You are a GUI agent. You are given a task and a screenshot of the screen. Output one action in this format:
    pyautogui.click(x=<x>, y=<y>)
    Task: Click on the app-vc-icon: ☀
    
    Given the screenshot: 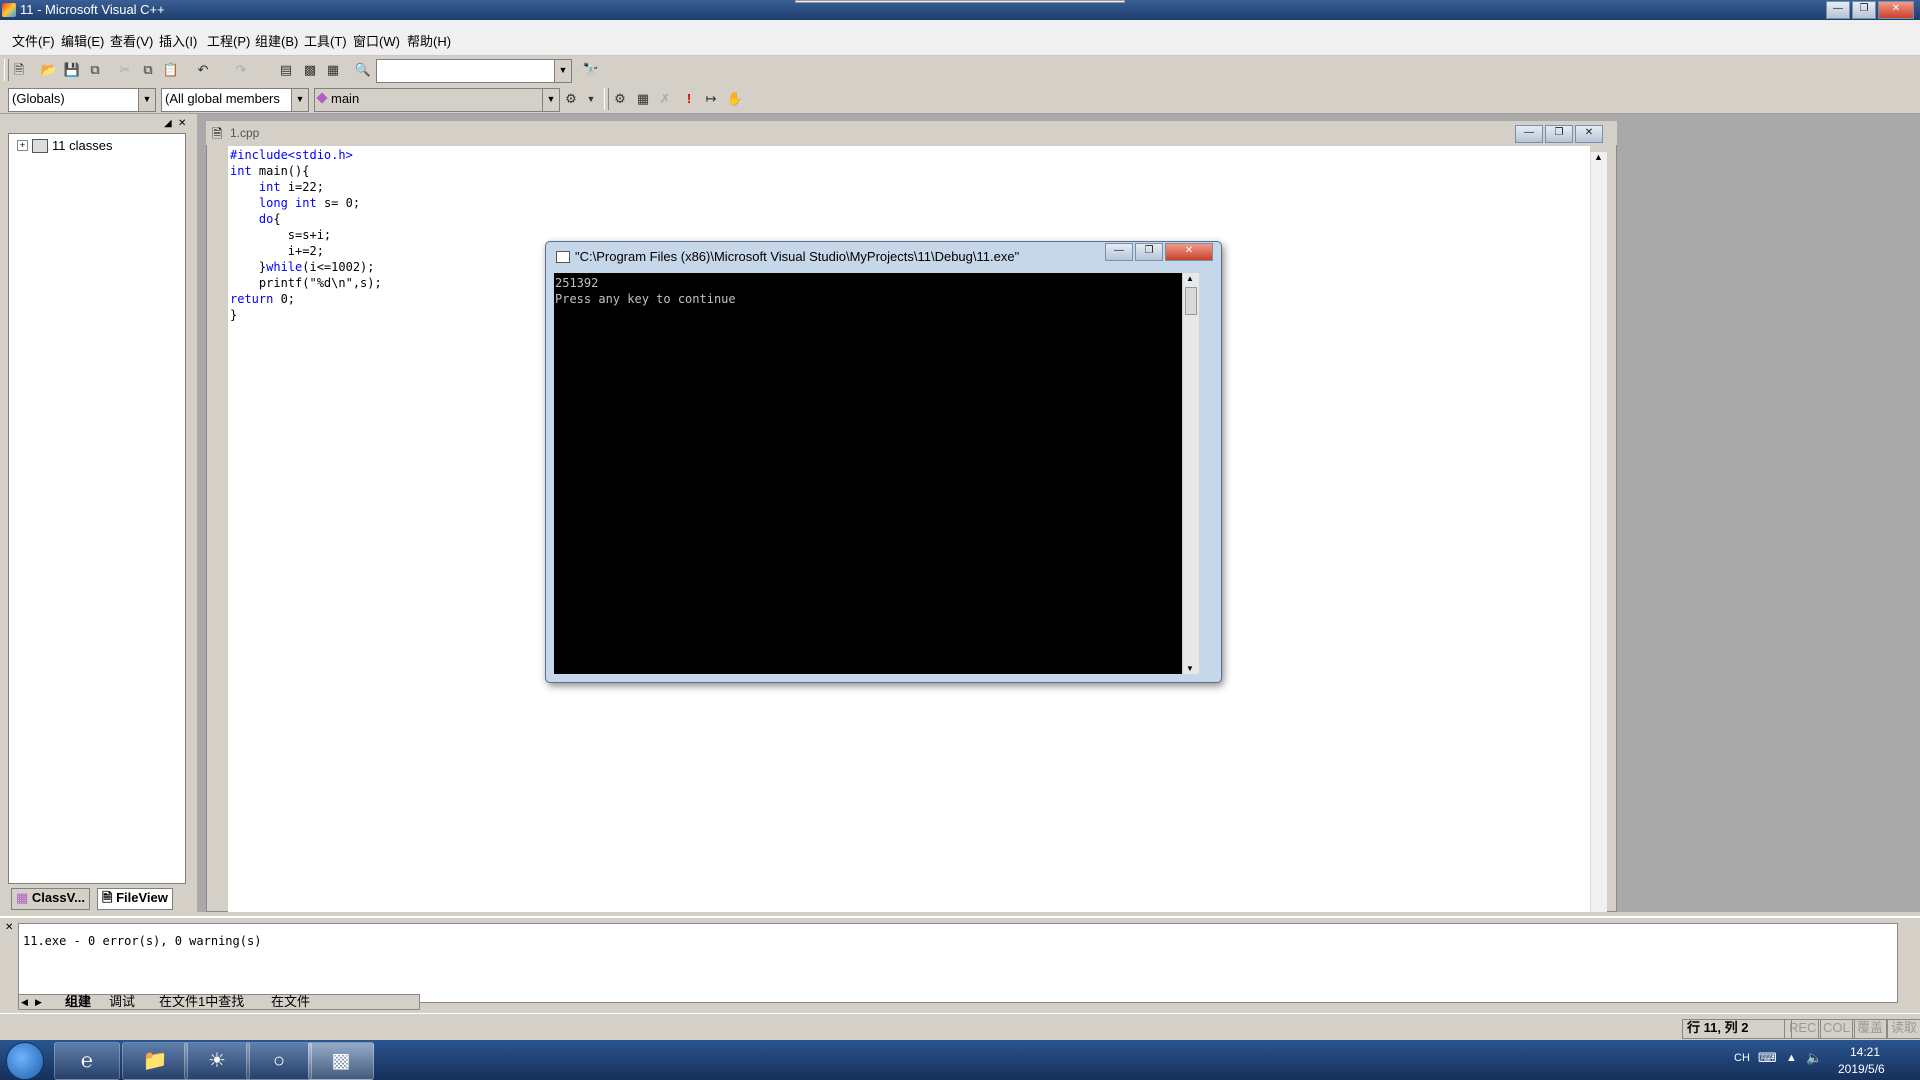 What is the action you would take?
    pyautogui.click(x=217, y=1061)
    